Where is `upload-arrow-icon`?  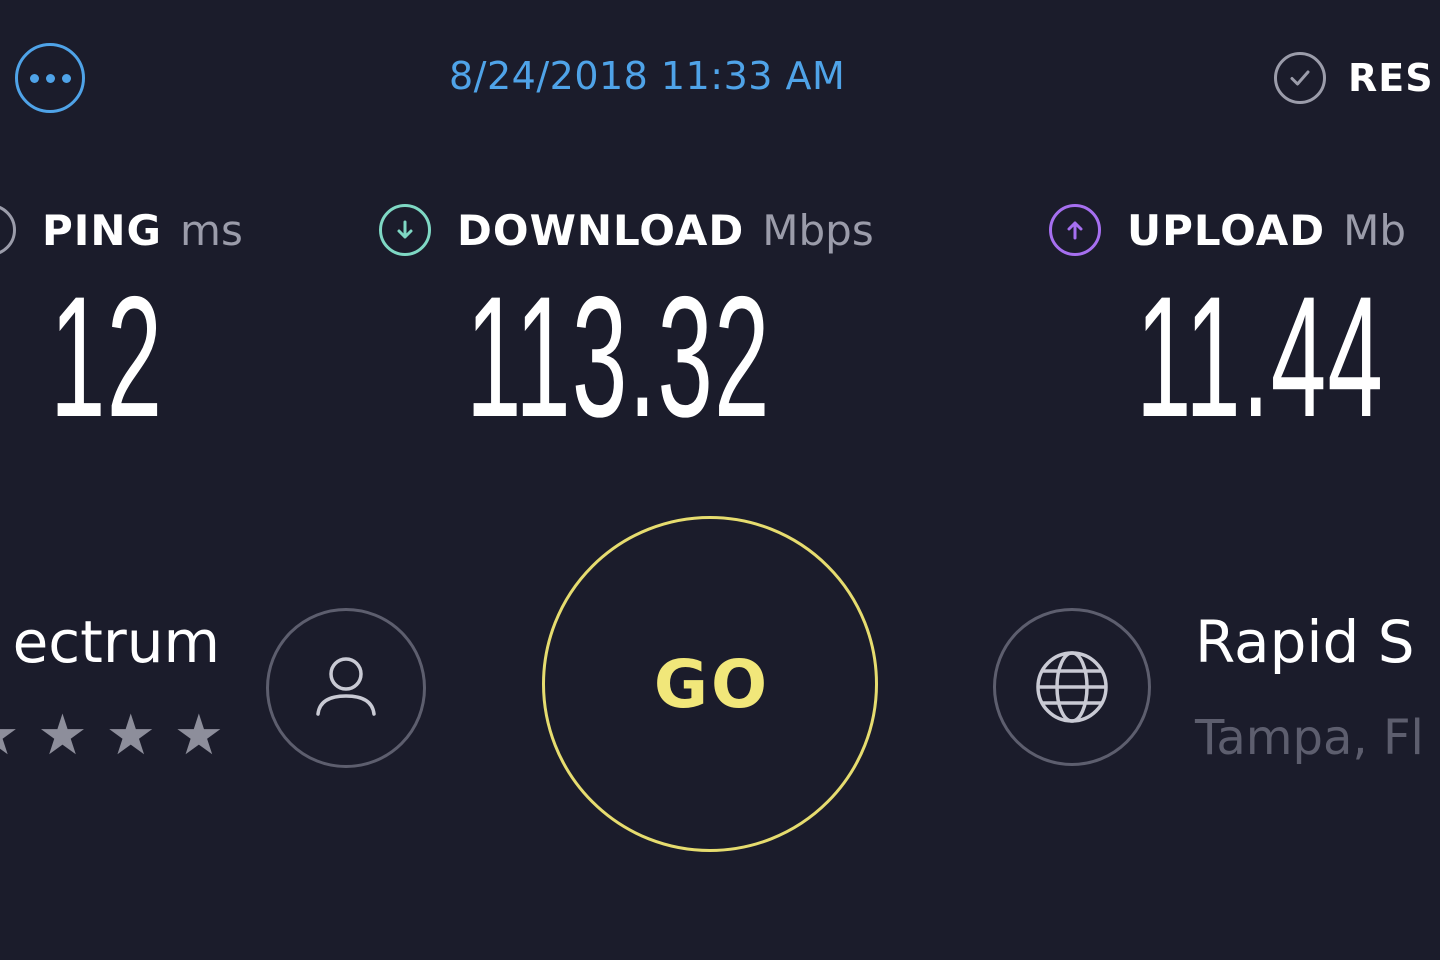
upload-arrow-icon is located at coordinates (1075, 230).